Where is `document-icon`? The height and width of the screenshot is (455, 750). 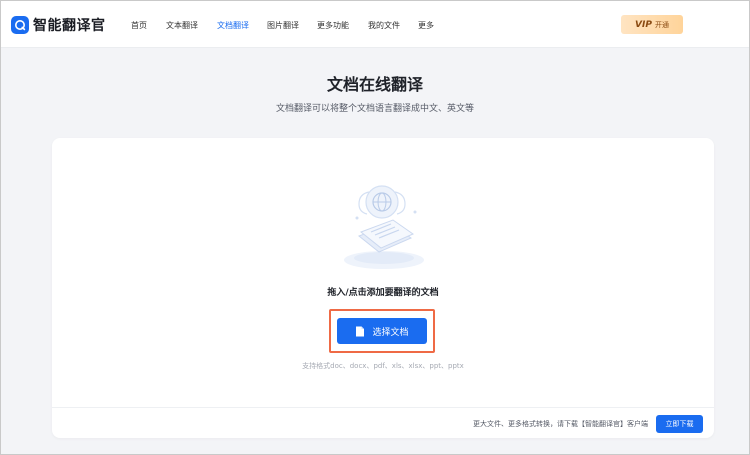
document-icon is located at coordinates (360, 331).